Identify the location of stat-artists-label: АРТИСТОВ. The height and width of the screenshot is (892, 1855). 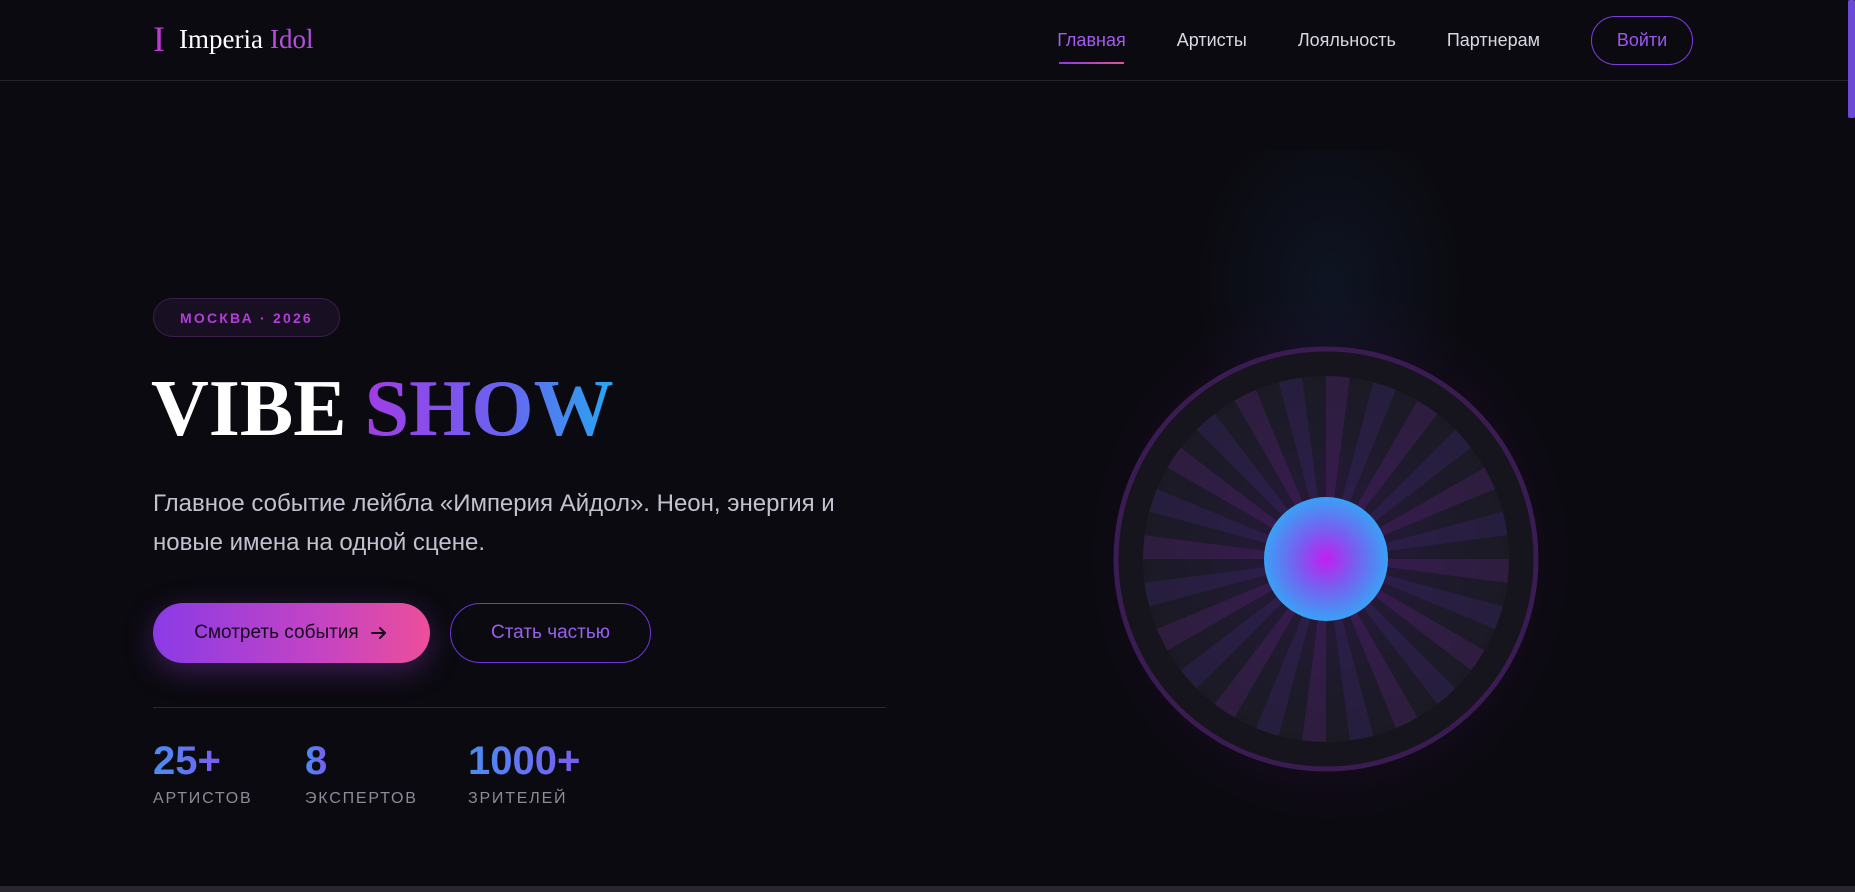
(203, 798).